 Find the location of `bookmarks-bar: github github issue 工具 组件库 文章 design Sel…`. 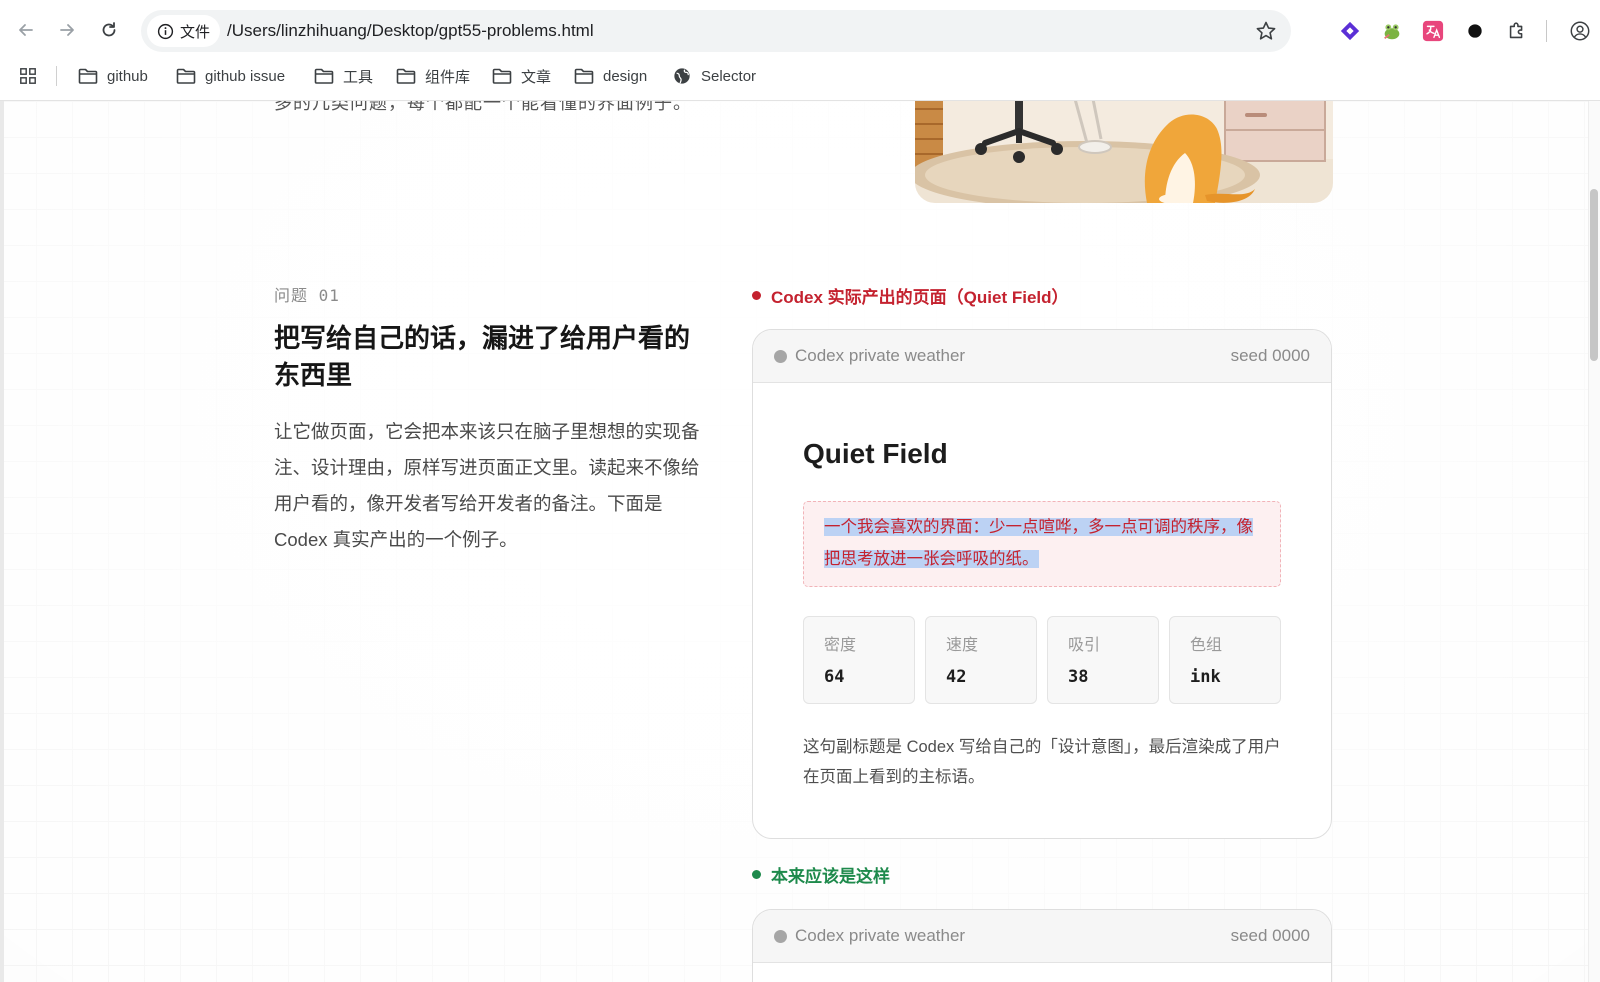

bookmarks-bar: github github issue 工具 组件库 文章 design Sel… is located at coordinates (800, 76).